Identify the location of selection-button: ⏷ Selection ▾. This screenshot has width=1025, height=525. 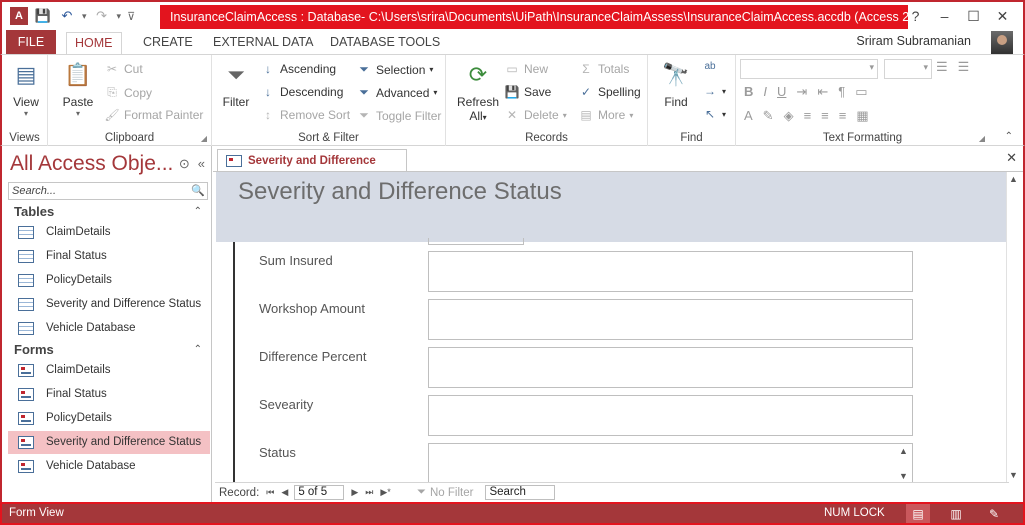
(394, 69).